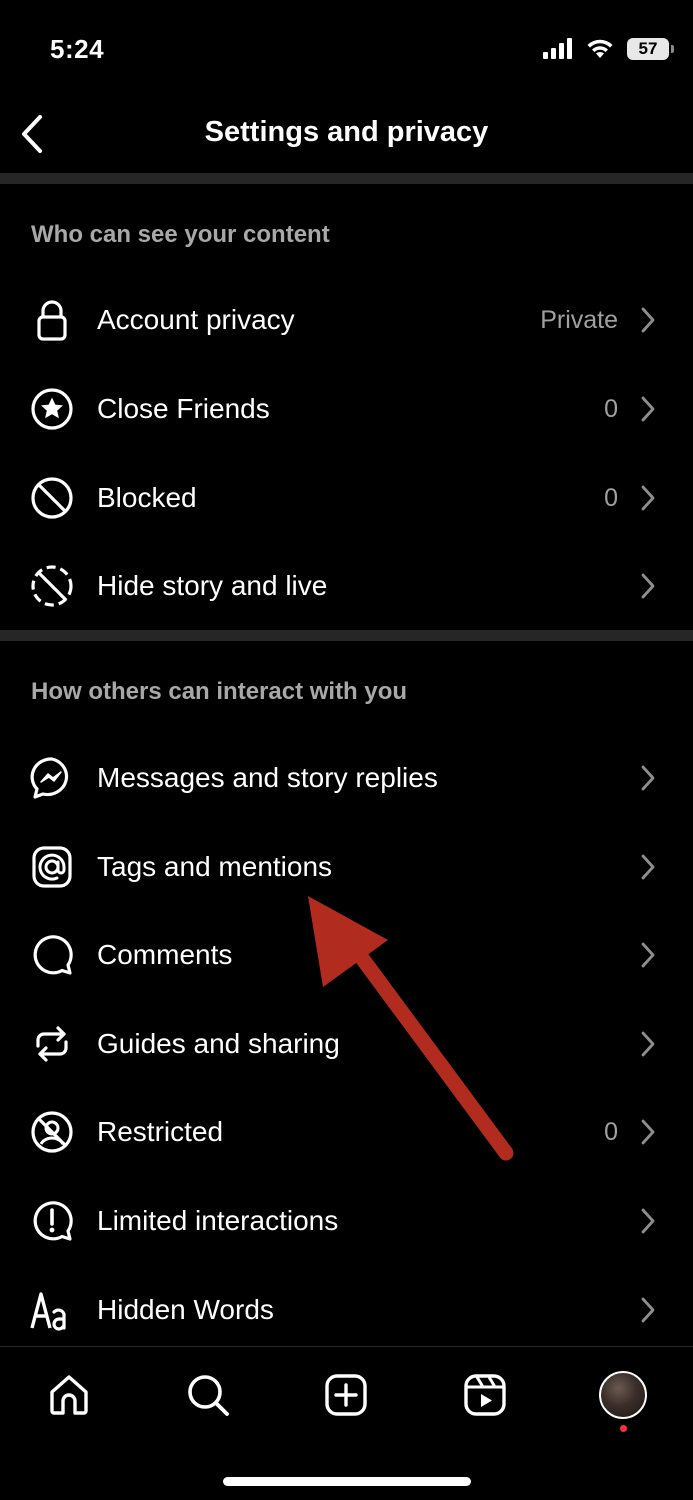 The height and width of the screenshot is (1500, 693). What do you see at coordinates (346, 867) in the screenshot?
I see `settings-row-tags-mentions: Tags and mentions` at bounding box center [346, 867].